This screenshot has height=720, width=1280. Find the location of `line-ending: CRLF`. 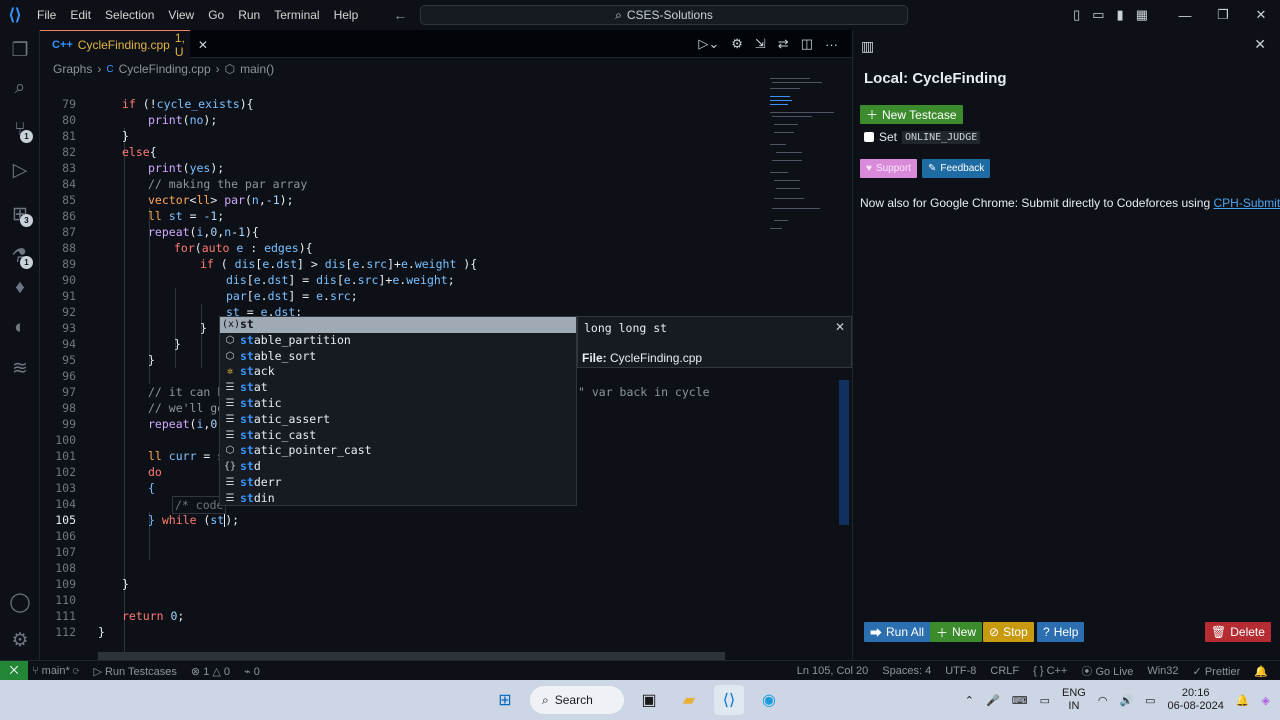

line-ending: CRLF is located at coordinates (1004, 671).